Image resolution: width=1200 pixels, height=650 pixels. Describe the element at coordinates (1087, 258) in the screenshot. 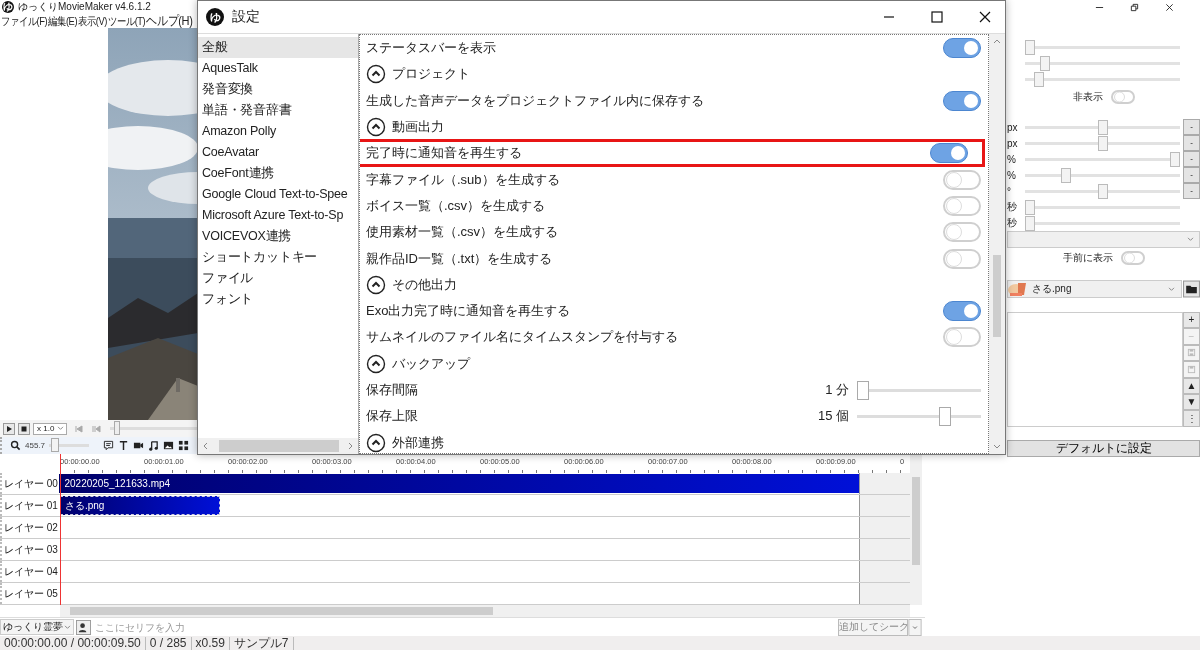

I see `toggle-label: 手前に表示` at that location.